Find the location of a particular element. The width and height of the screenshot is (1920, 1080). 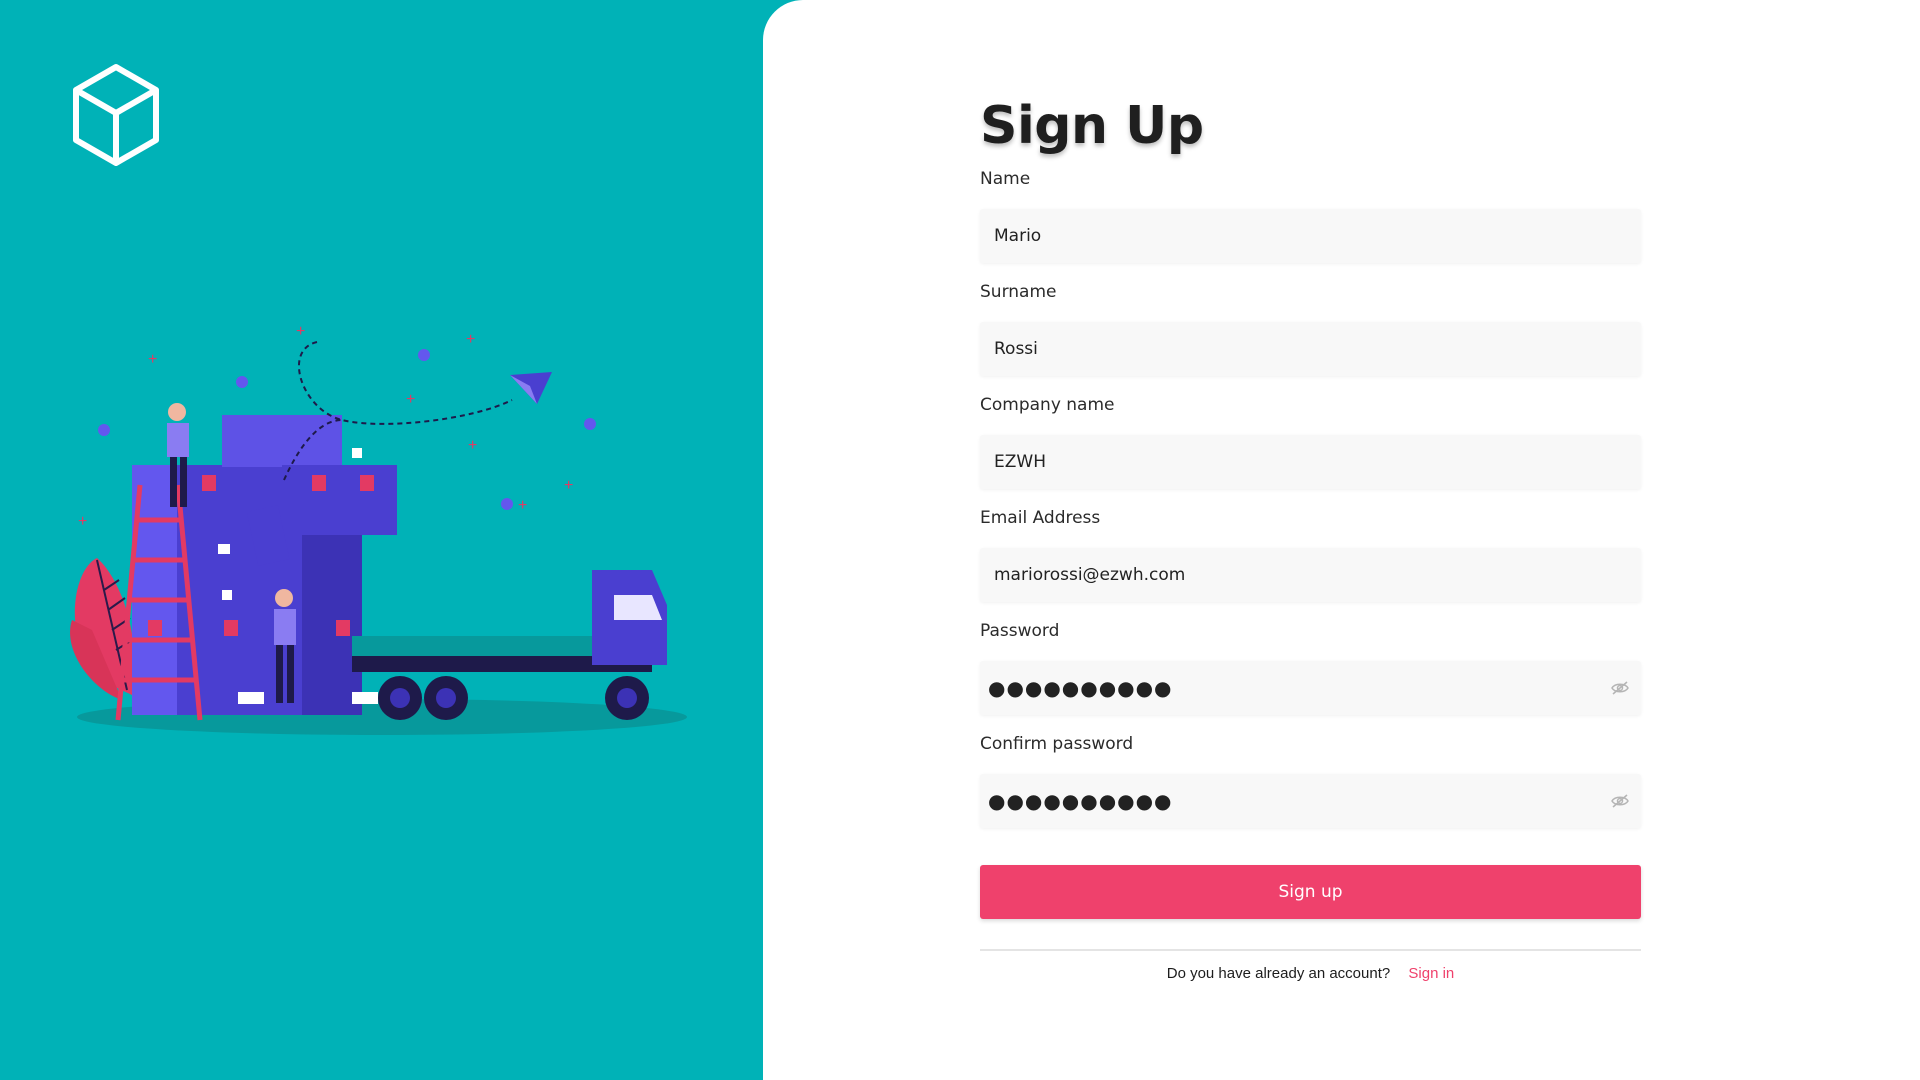

confirm-password-label: Confirm password is located at coordinates (1057, 744).